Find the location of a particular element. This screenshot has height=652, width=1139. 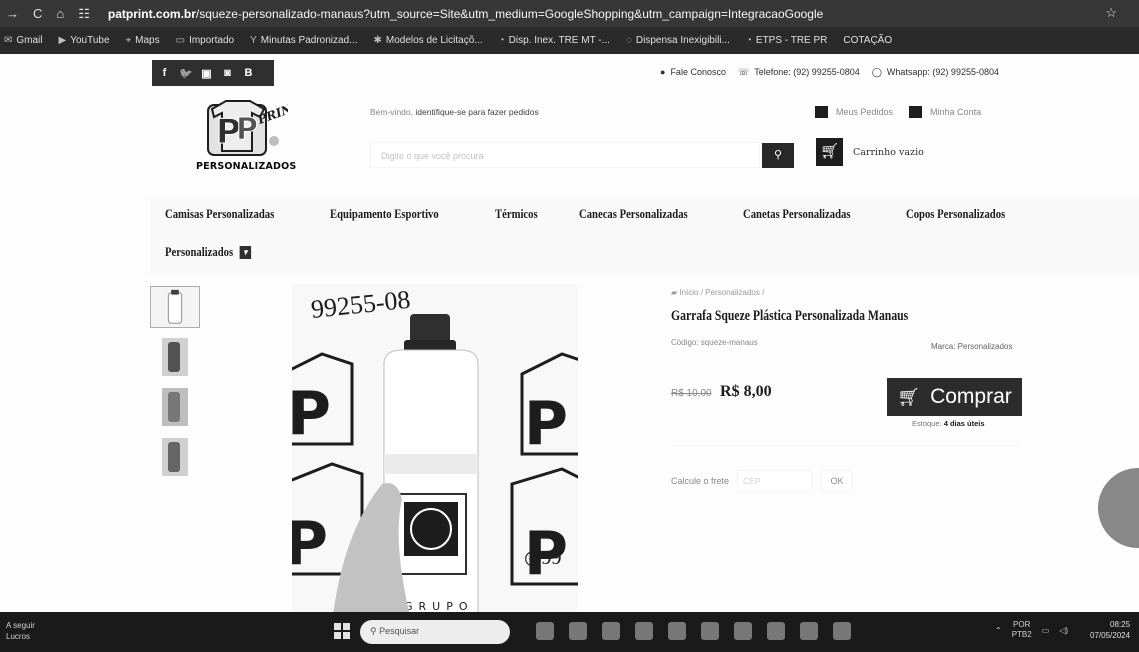

taskbar-search: ⚲ Pesquisar is located at coordinates (435, 632).